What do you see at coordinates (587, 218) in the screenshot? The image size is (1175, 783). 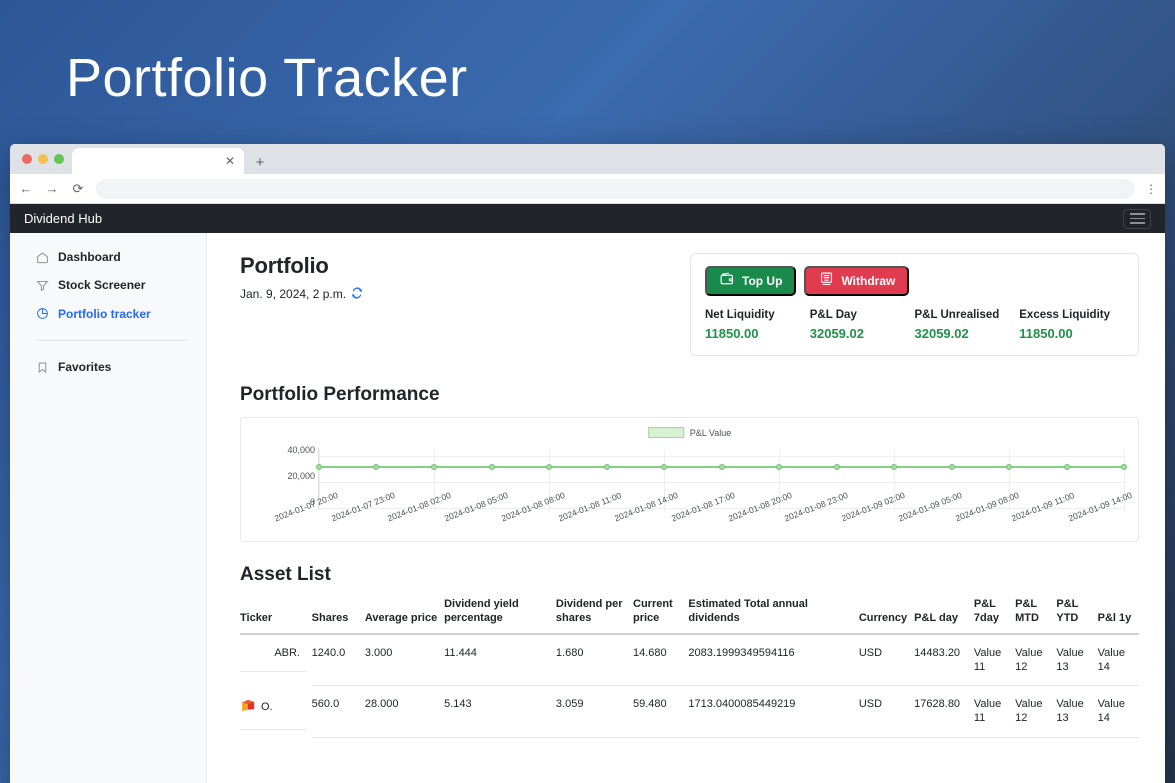 I see `app-navbar: Dividend Hub` at bounding box center [587, 218].